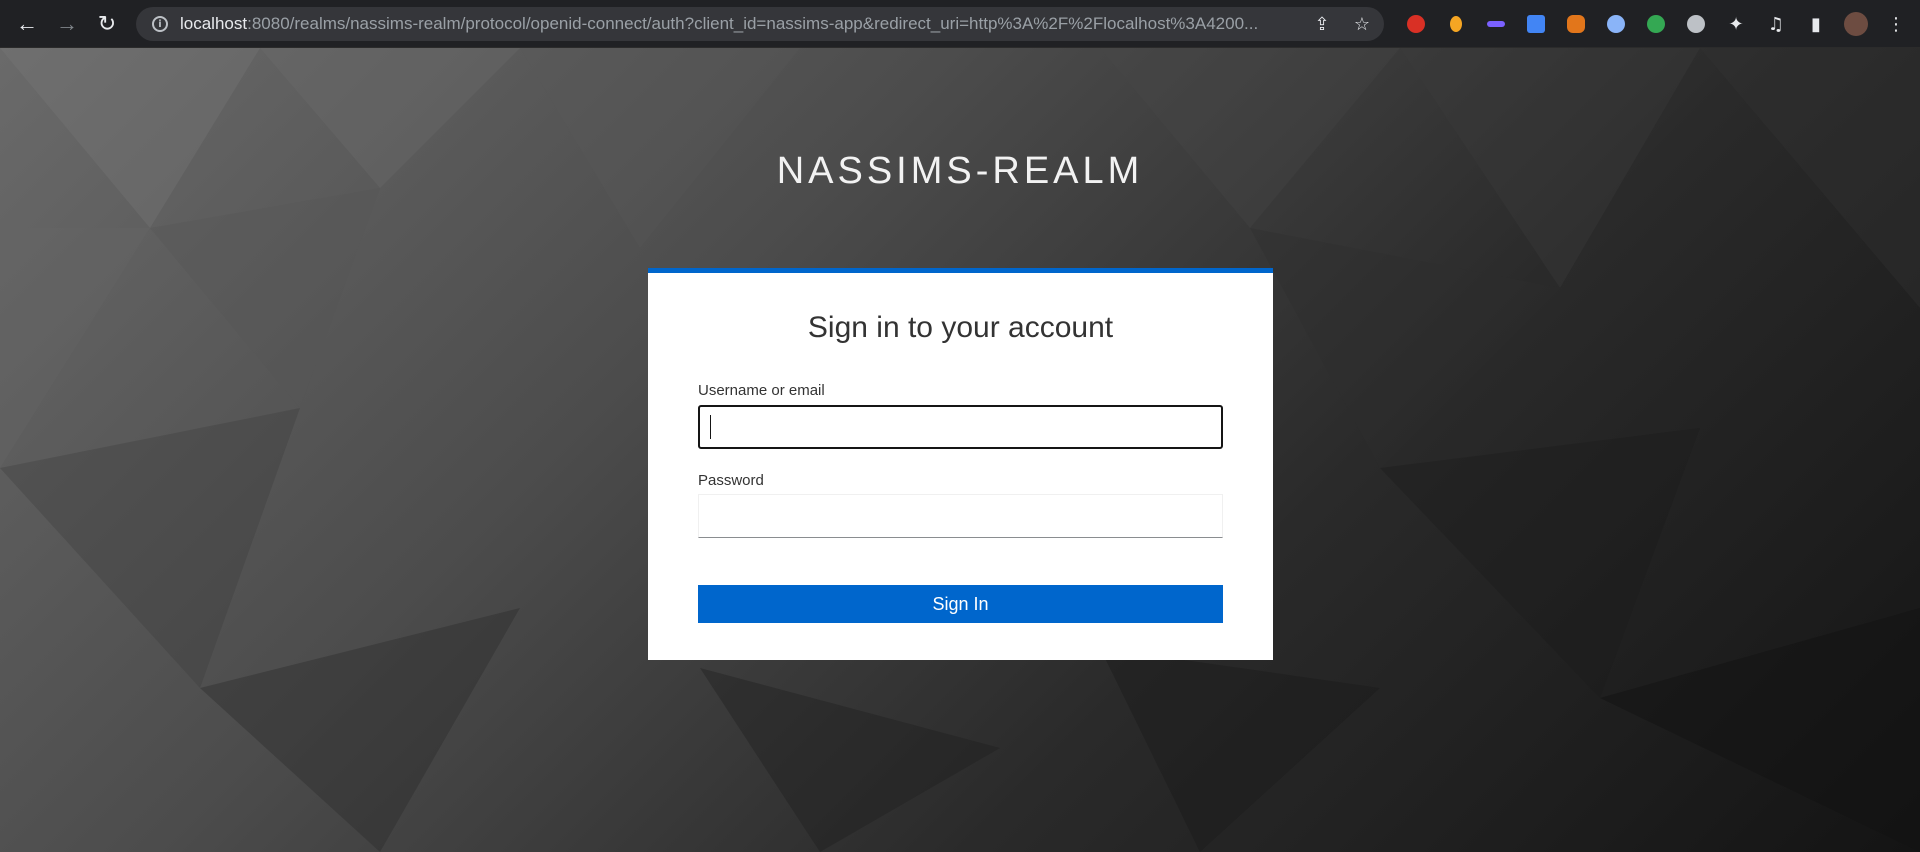  I want to click on realm-title: NASSIMS-REALM, so click(960, 171).